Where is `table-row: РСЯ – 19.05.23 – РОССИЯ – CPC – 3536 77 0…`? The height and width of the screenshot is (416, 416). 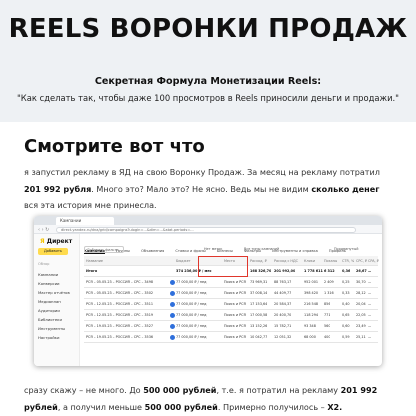 table-row: РСЯ – 19.05.23 – РОССИЯ – CPC – 3536 77 0… is located at coordinates (231, 337).